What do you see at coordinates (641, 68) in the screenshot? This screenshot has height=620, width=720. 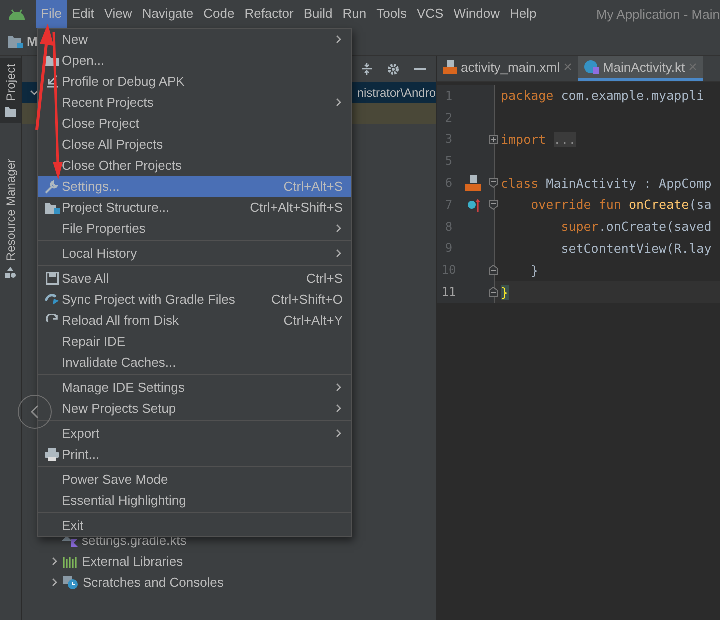 I see `editor-tab: MainActivity.kt` at bounding box center [641, 68].